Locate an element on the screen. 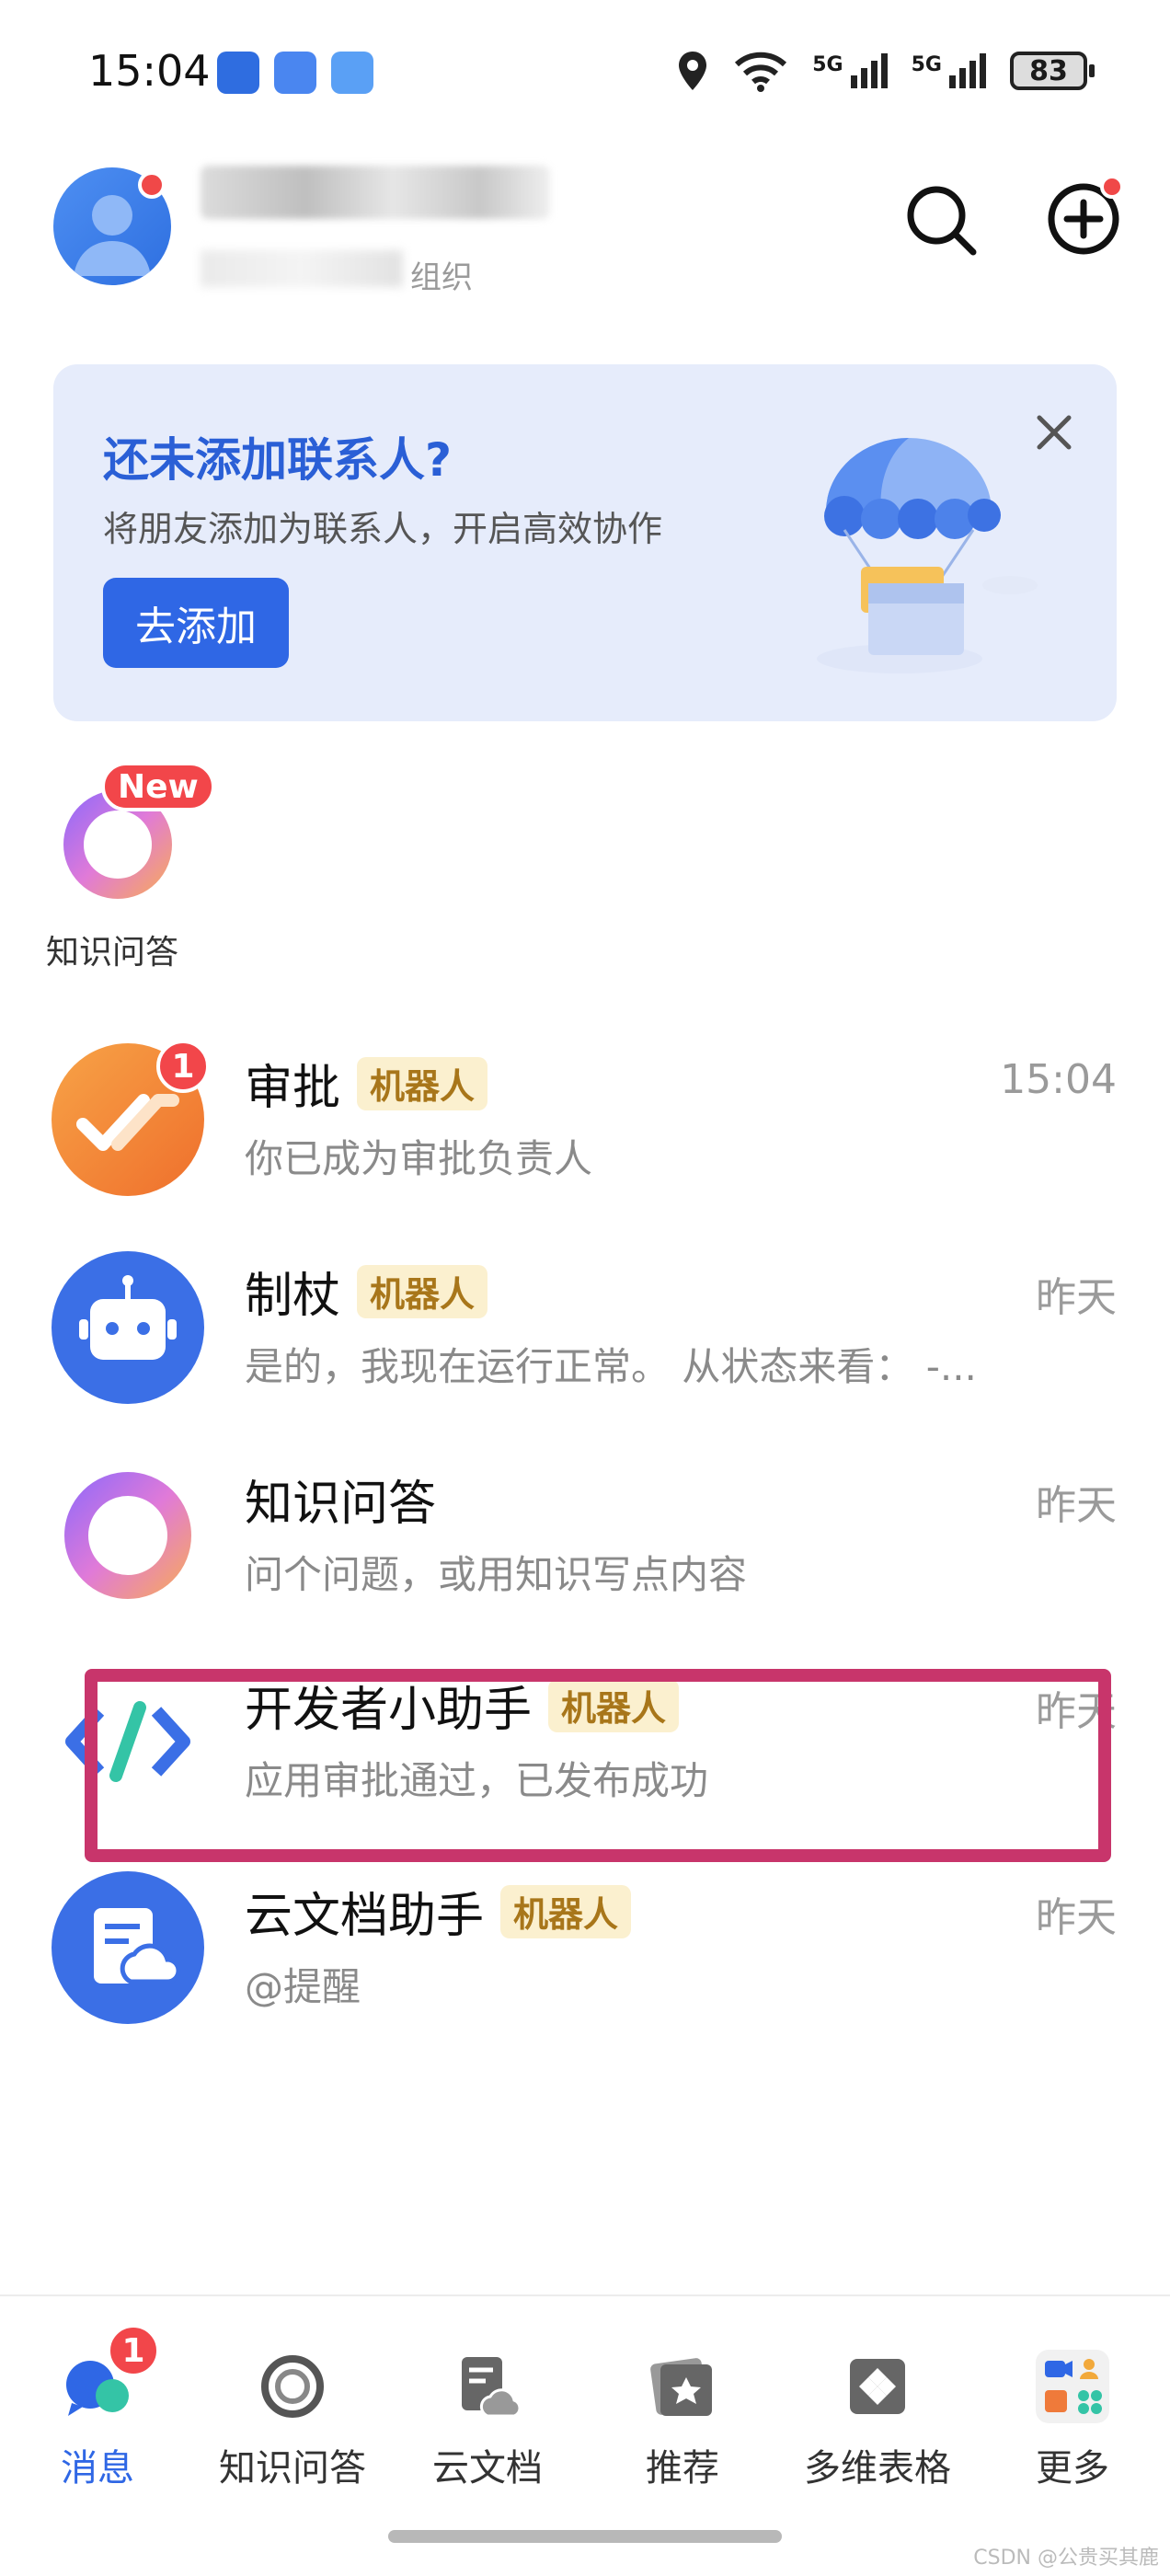 This screenshot has width=1170, height=2576. parachute-illustration is located at coordinates (927, 555).